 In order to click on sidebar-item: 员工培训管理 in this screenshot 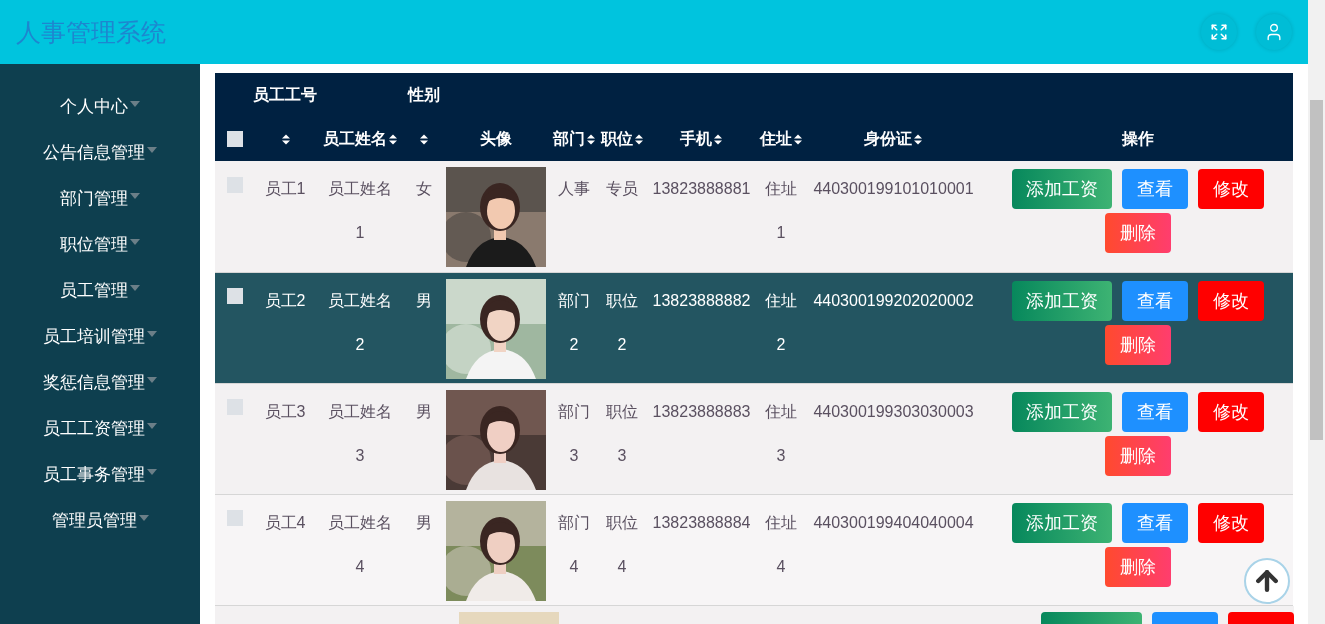, I will do `click(100, 336)`.